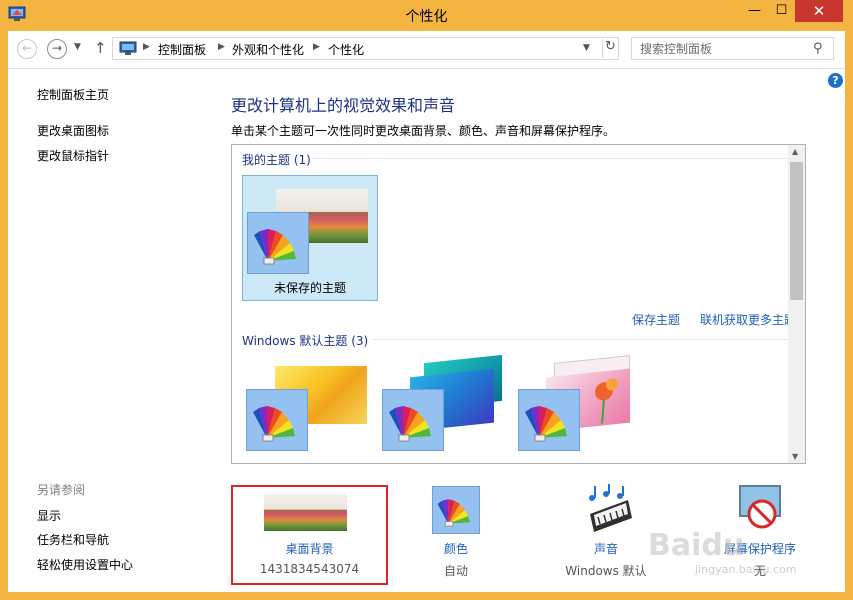 This screenshot has width=853, height=600. I want to click on color-value: 自动, so click(455, 571).